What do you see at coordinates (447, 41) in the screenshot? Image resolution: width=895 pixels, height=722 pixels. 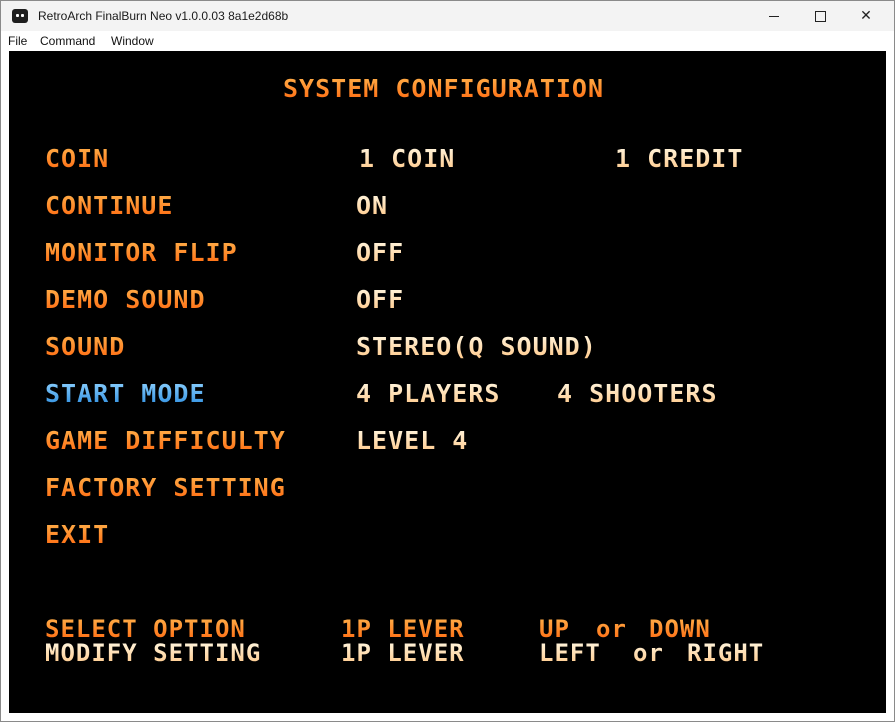 I see `menu-bar: File Command Window` at bounding box center [447, 41].